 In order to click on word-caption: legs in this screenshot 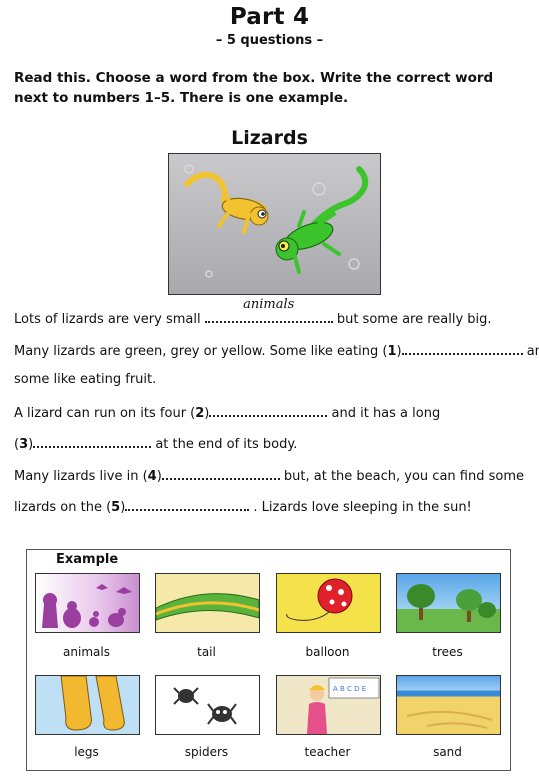, I will do `click(86, 752)`.